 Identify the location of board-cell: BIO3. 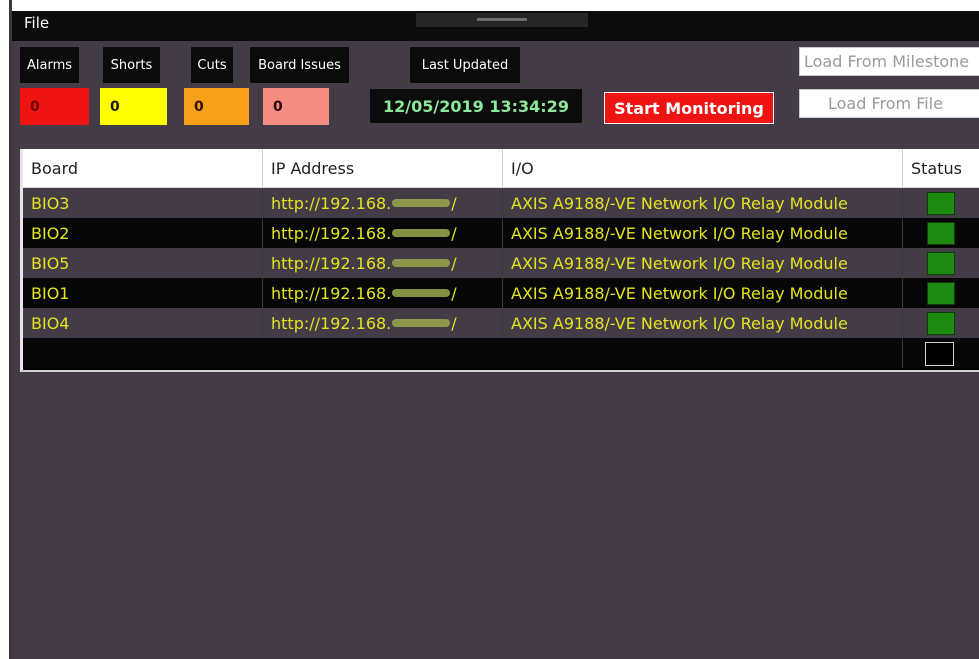
(50, 203).